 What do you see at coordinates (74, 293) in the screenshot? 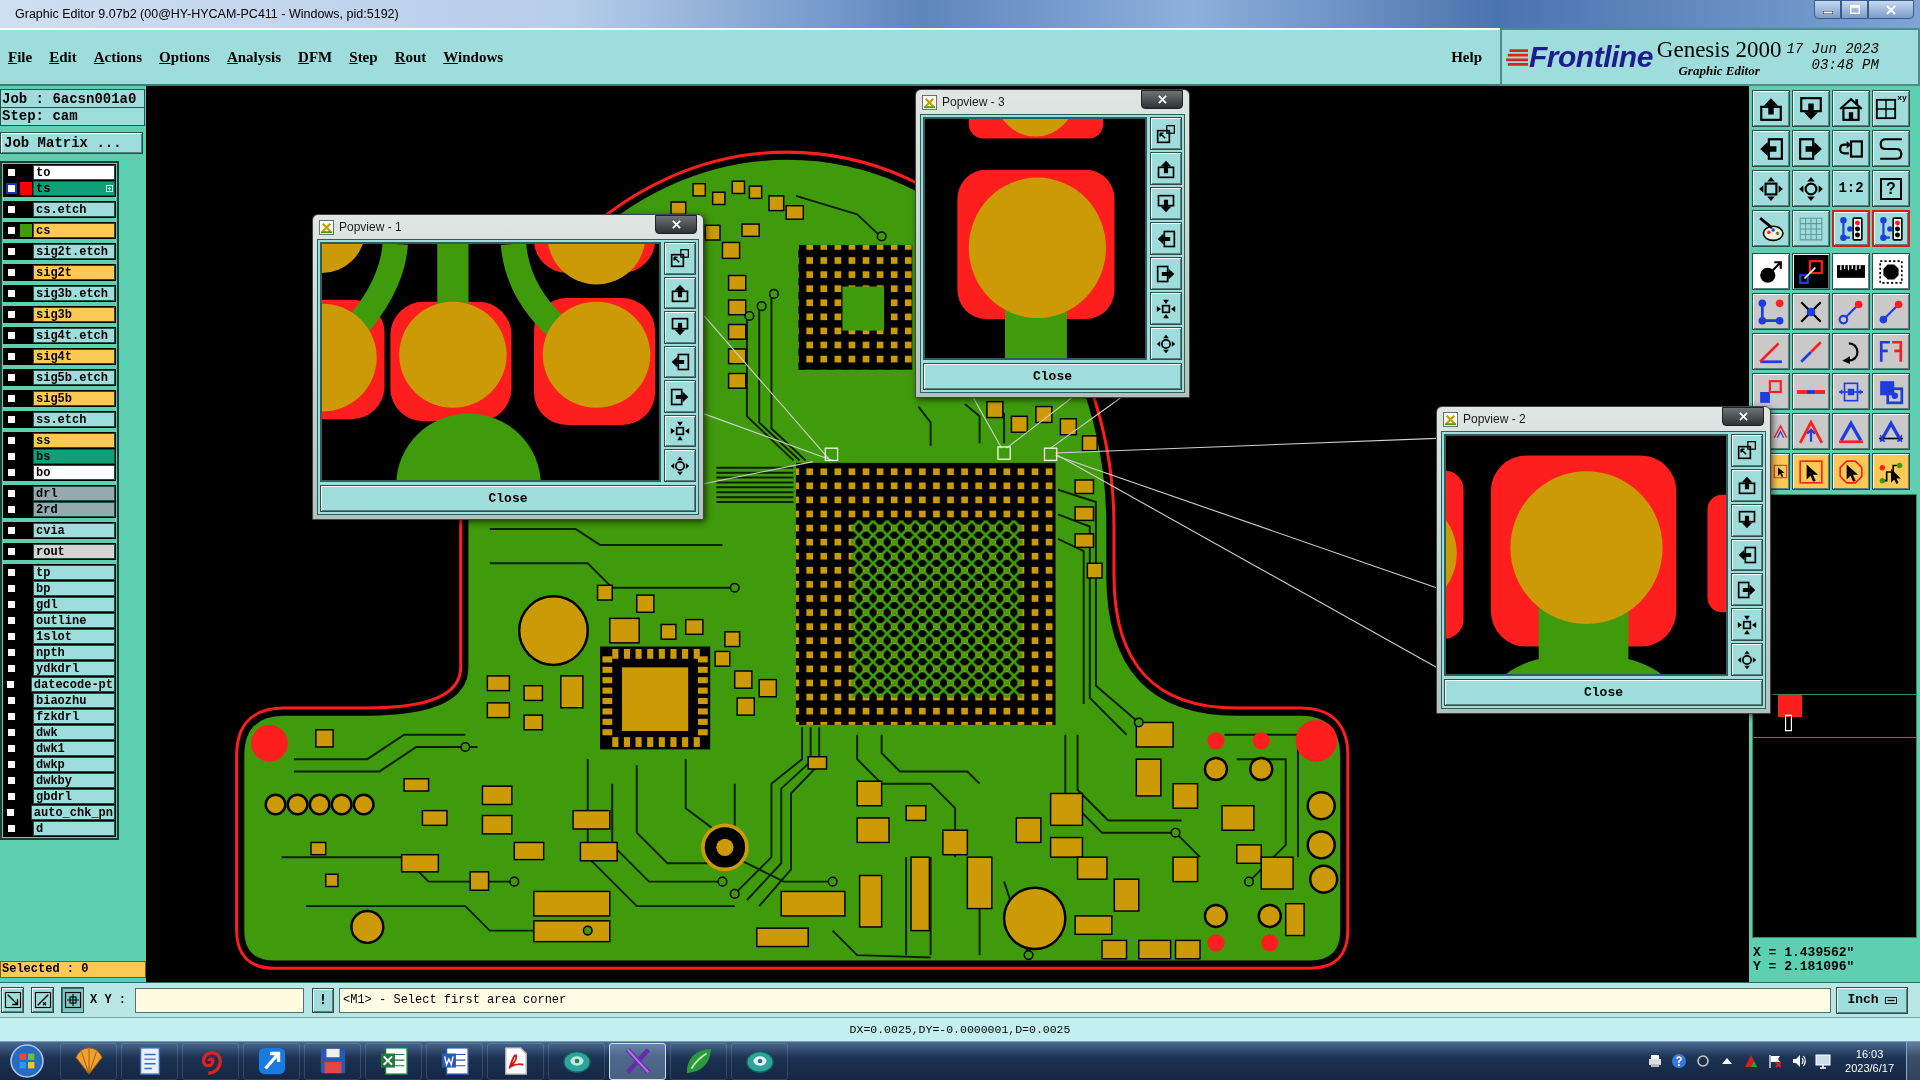
I see `layer-name: sig3b.etch` at bounding box center [74, 293].